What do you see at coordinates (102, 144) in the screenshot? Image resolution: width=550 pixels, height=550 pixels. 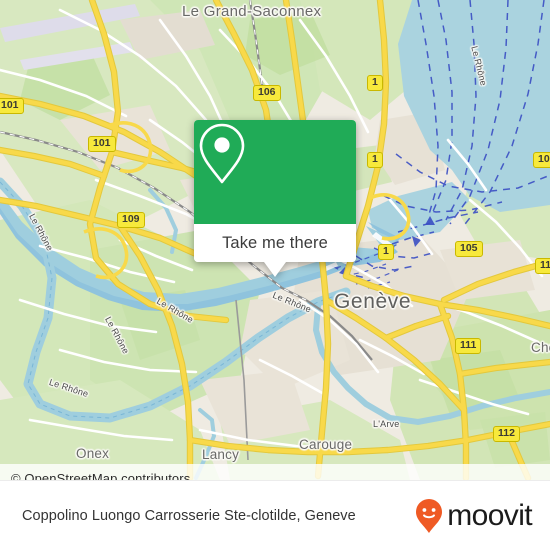 I see `road-shield-101-b: 101` at bounding box center [102, 144].